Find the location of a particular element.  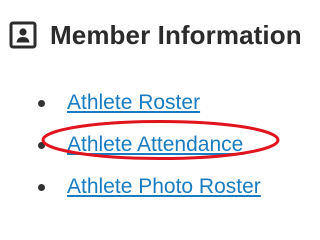

athlete-photo-roster-link: Athlete Photo Roster is located at coordinates (164, 187).